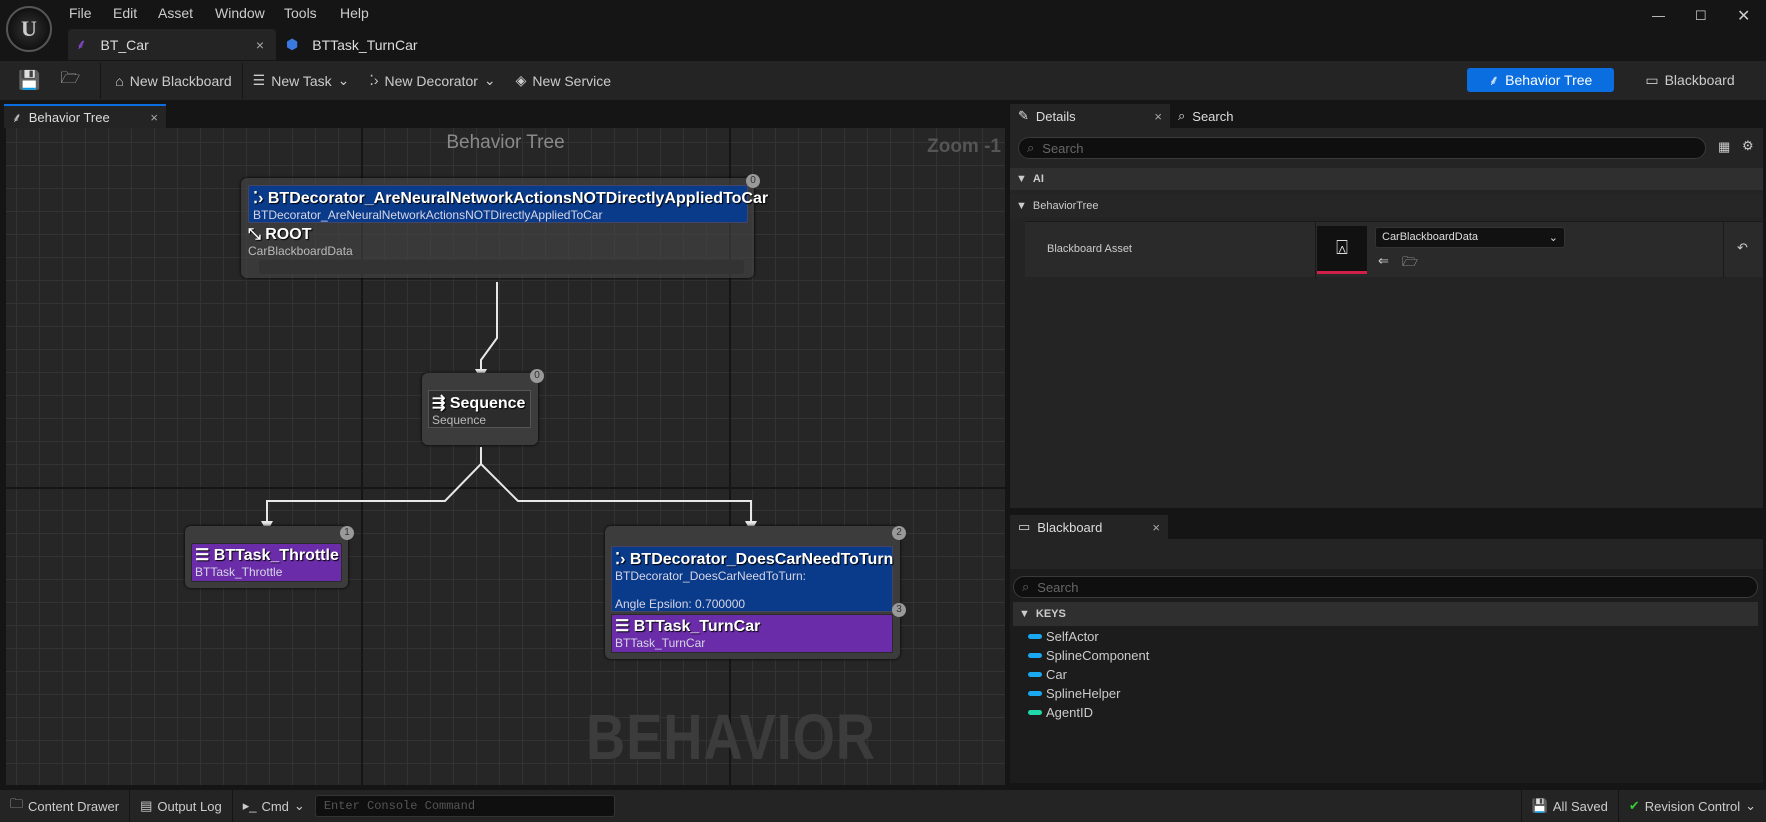  I want to click on menu-edit: Edit, so click(125, 13).